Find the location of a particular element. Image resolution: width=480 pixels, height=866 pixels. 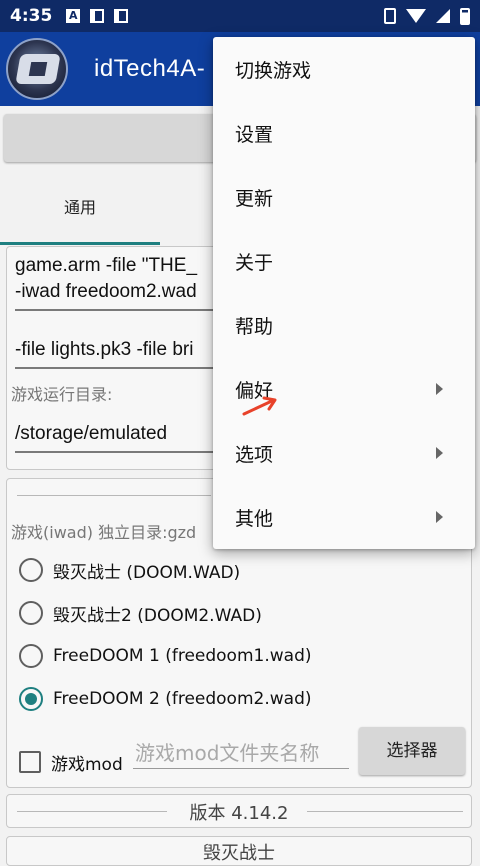

radio-label: 毁灭战士 (DOOM.WAD) is located at coordinates (147, 572).